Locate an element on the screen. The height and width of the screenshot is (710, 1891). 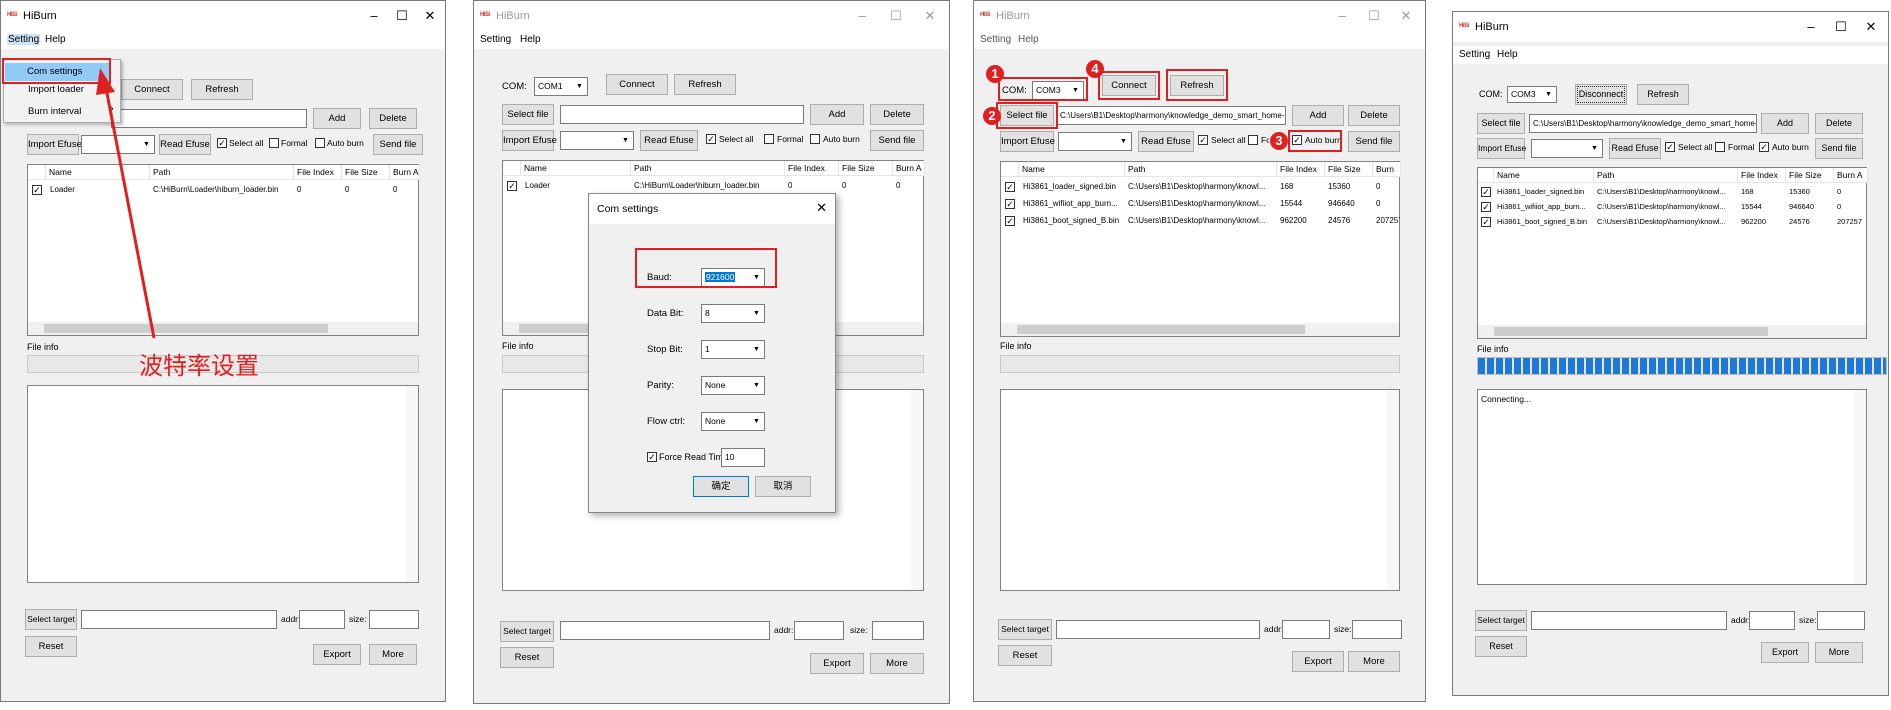
auto-burn-checkbox: ✓ is located at coordinates (1764, 147).